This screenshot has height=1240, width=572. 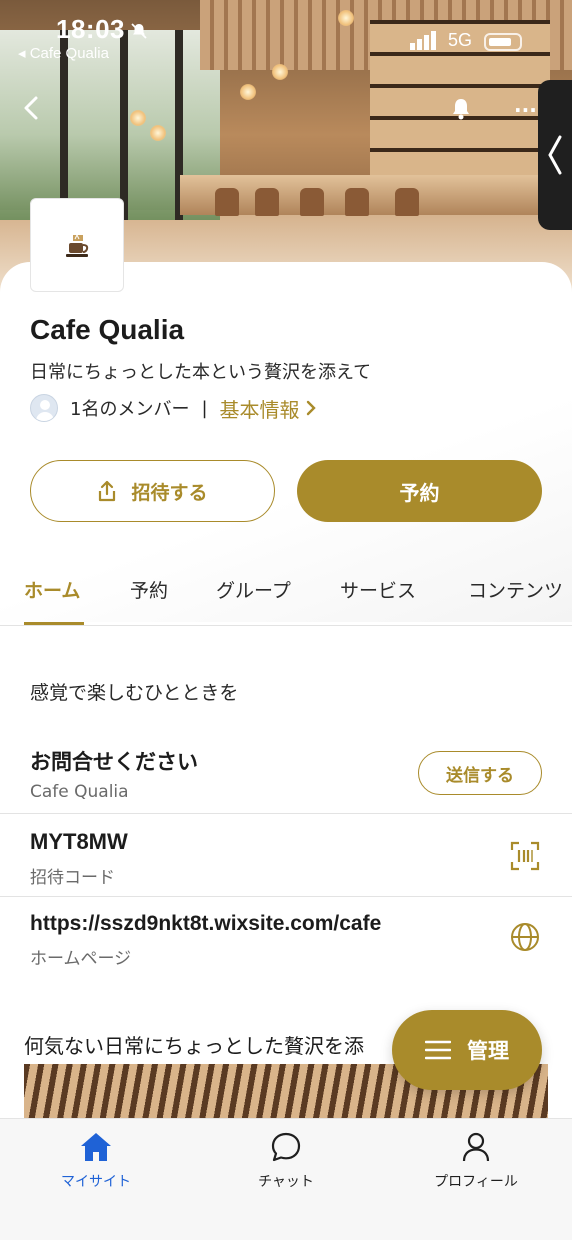 I want to click on nav-my-site-label: マイサイト, so click(x=96, y=1182).